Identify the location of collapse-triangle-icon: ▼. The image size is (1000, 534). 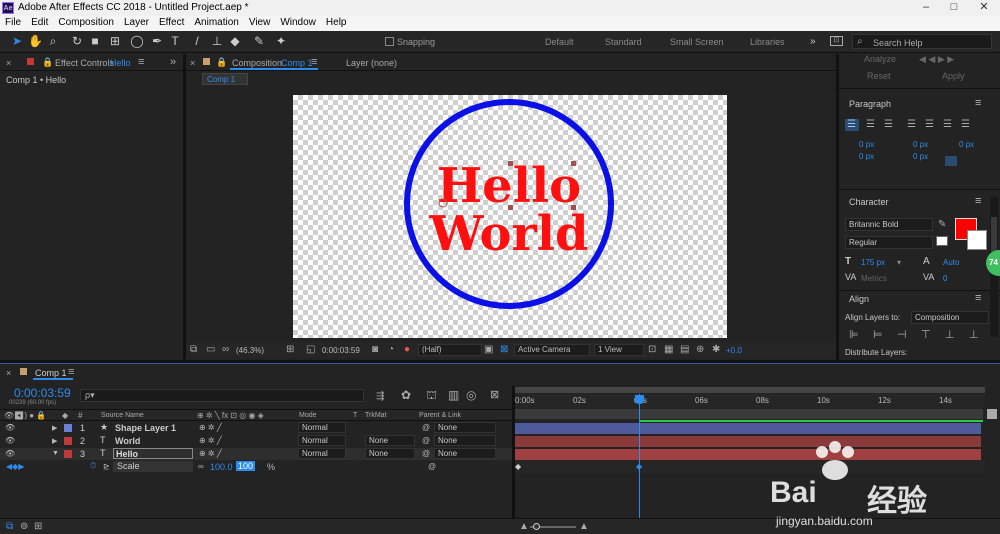
(55, 453).